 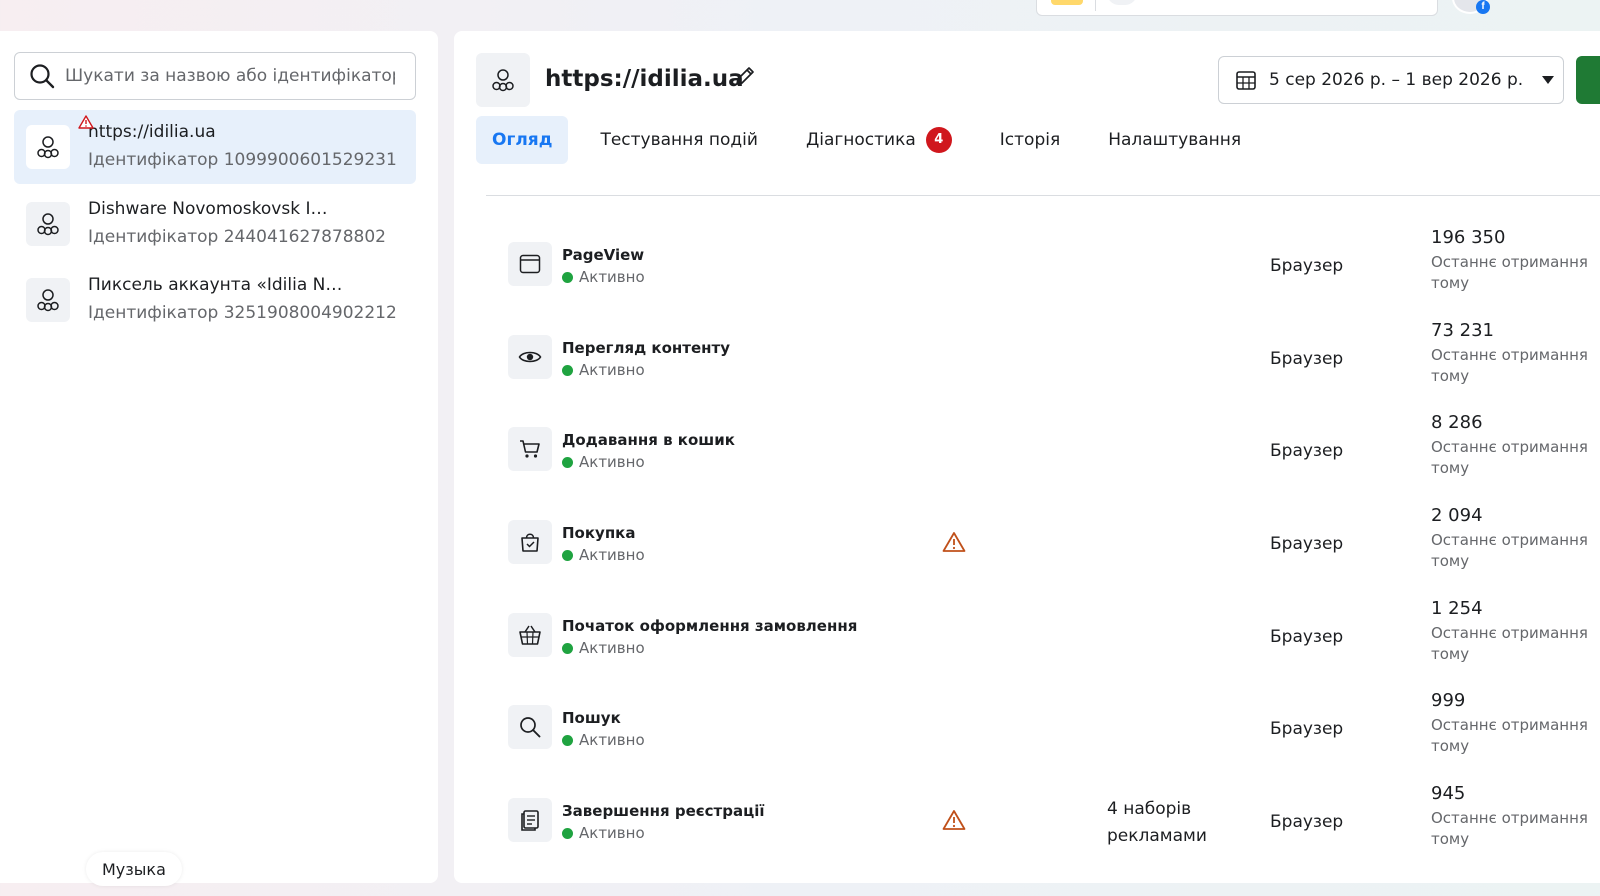 I want to click on pixel-search-input, so click(x=230, y=76).